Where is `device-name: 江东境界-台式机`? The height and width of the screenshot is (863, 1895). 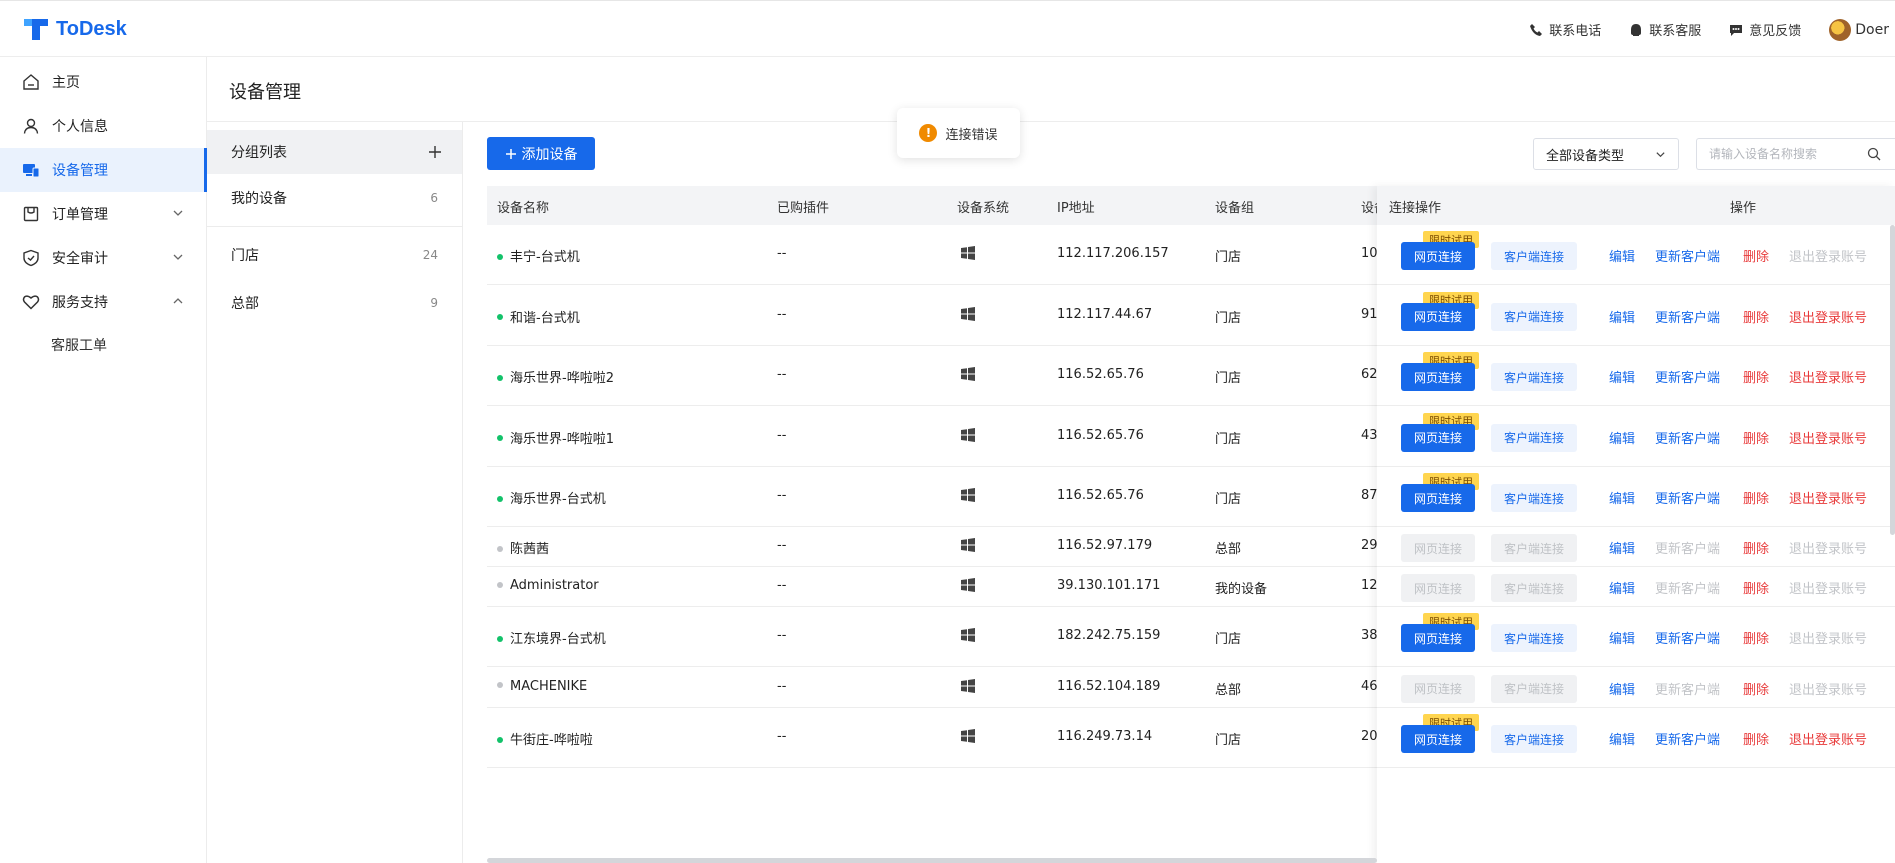 device-name: 江东境界-台式机 is located at coordinates (558, 639).